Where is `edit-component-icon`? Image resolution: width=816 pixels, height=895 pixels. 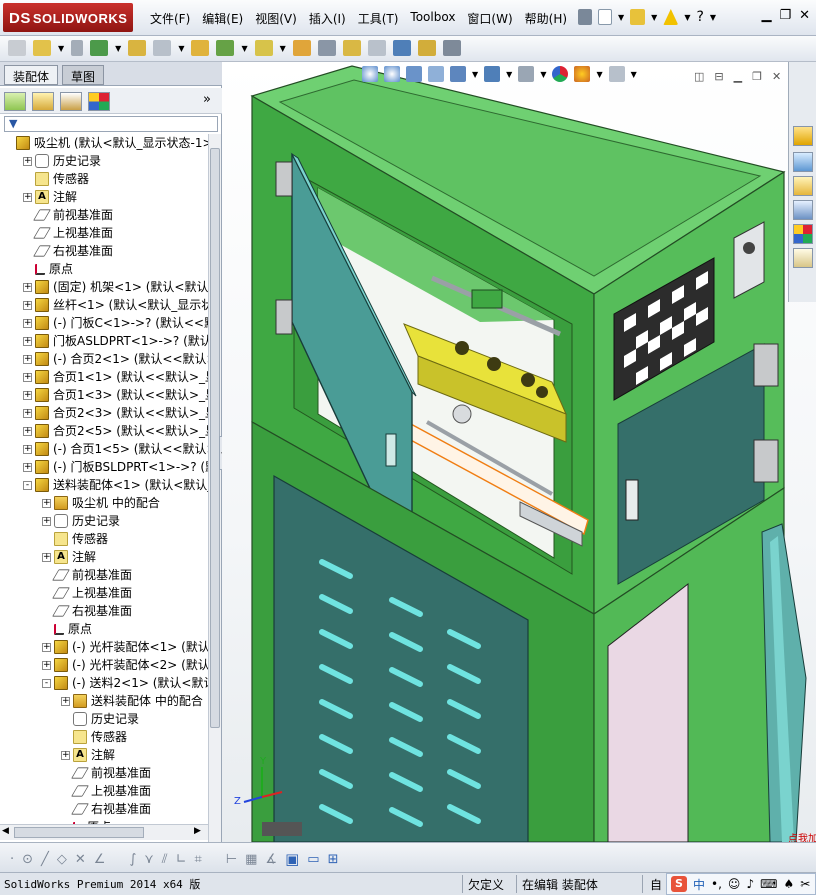 edit-component-icon is located at coordinates (17, 48).